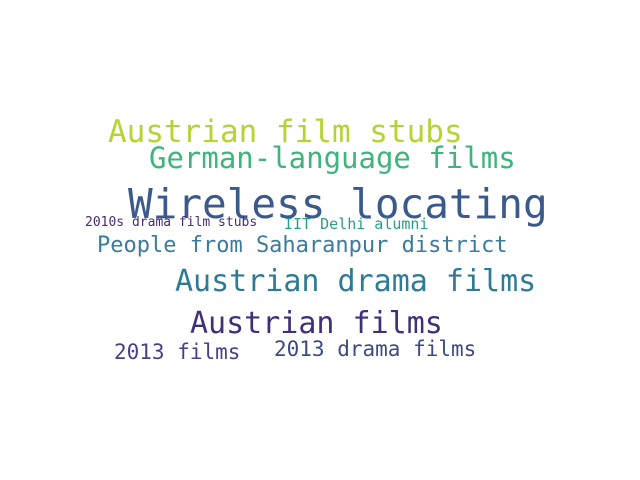  I want to click on word-2013-films: 2013 films, so click(177, 352).